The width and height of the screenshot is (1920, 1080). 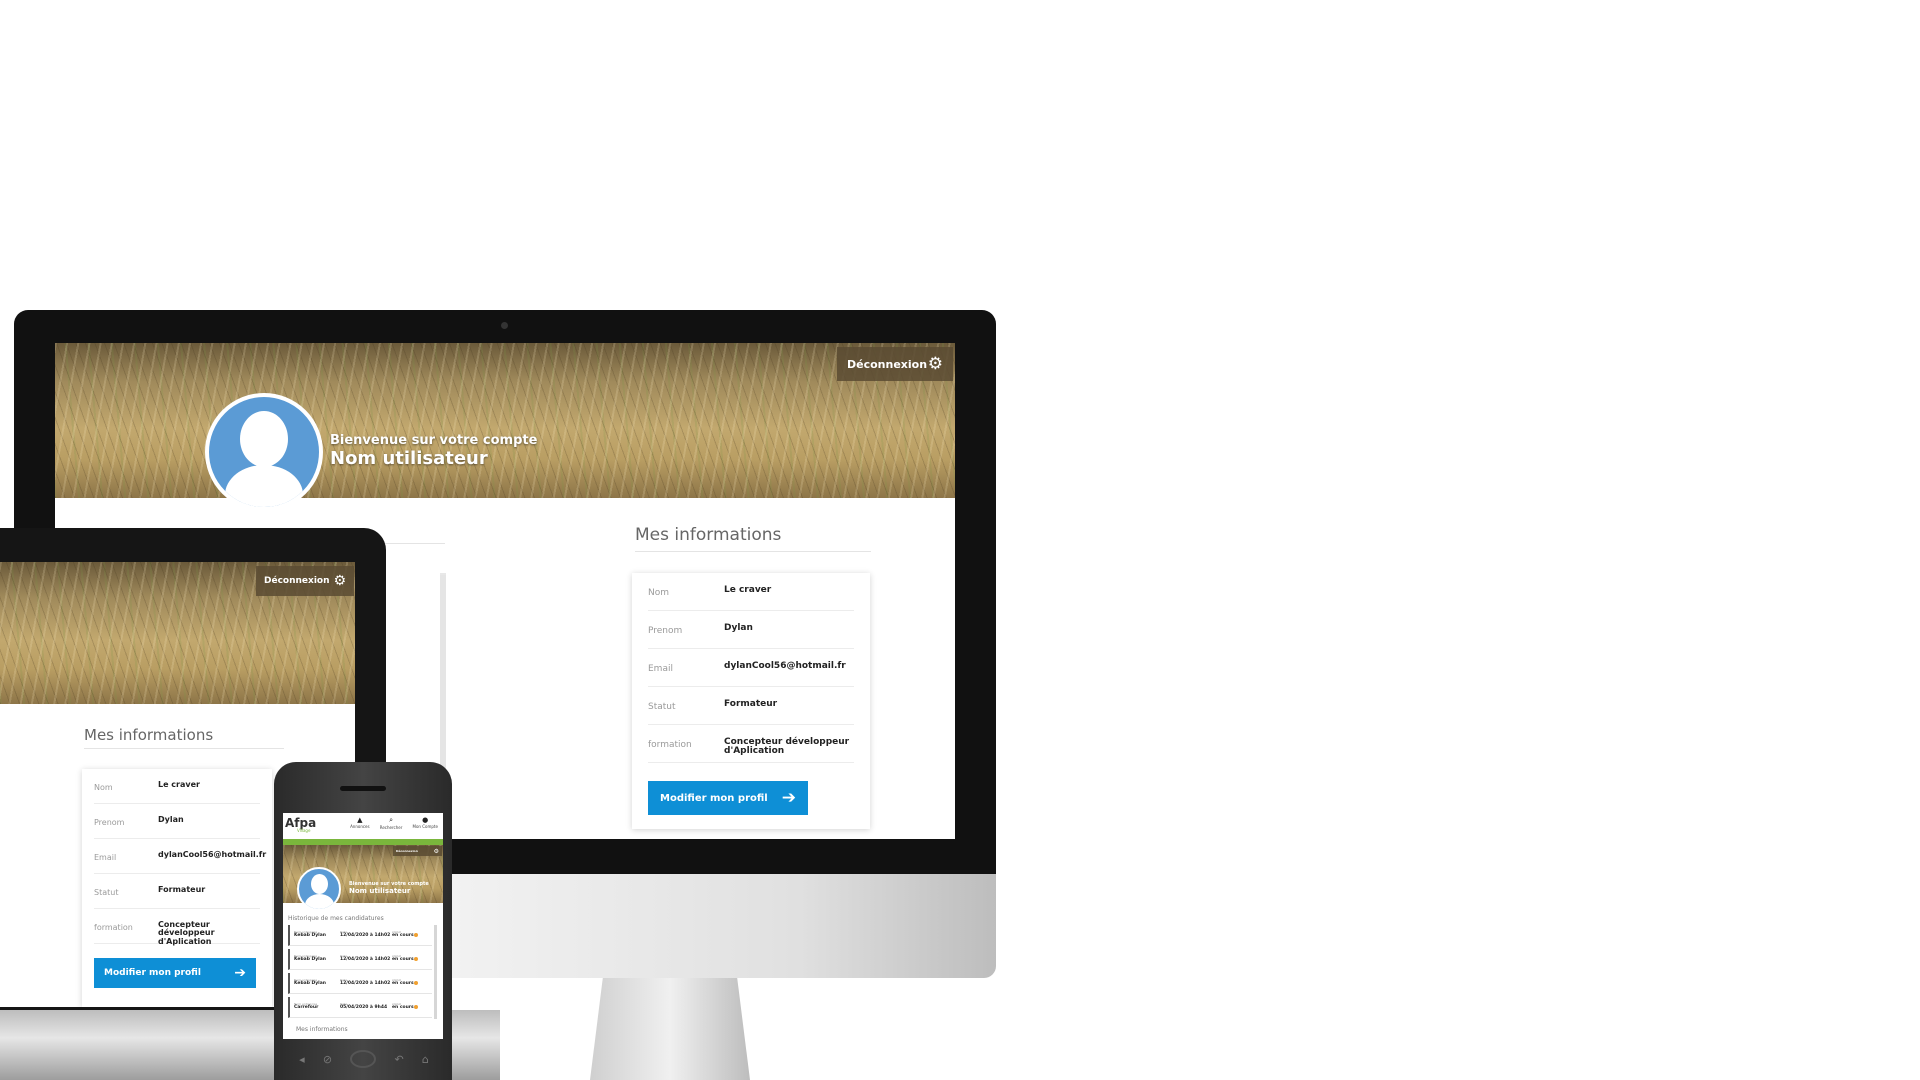 What do you see at coordinates (391, 820) in the screenshot?
I see `search-icon: ⌕` at bounding box center [391, 820].